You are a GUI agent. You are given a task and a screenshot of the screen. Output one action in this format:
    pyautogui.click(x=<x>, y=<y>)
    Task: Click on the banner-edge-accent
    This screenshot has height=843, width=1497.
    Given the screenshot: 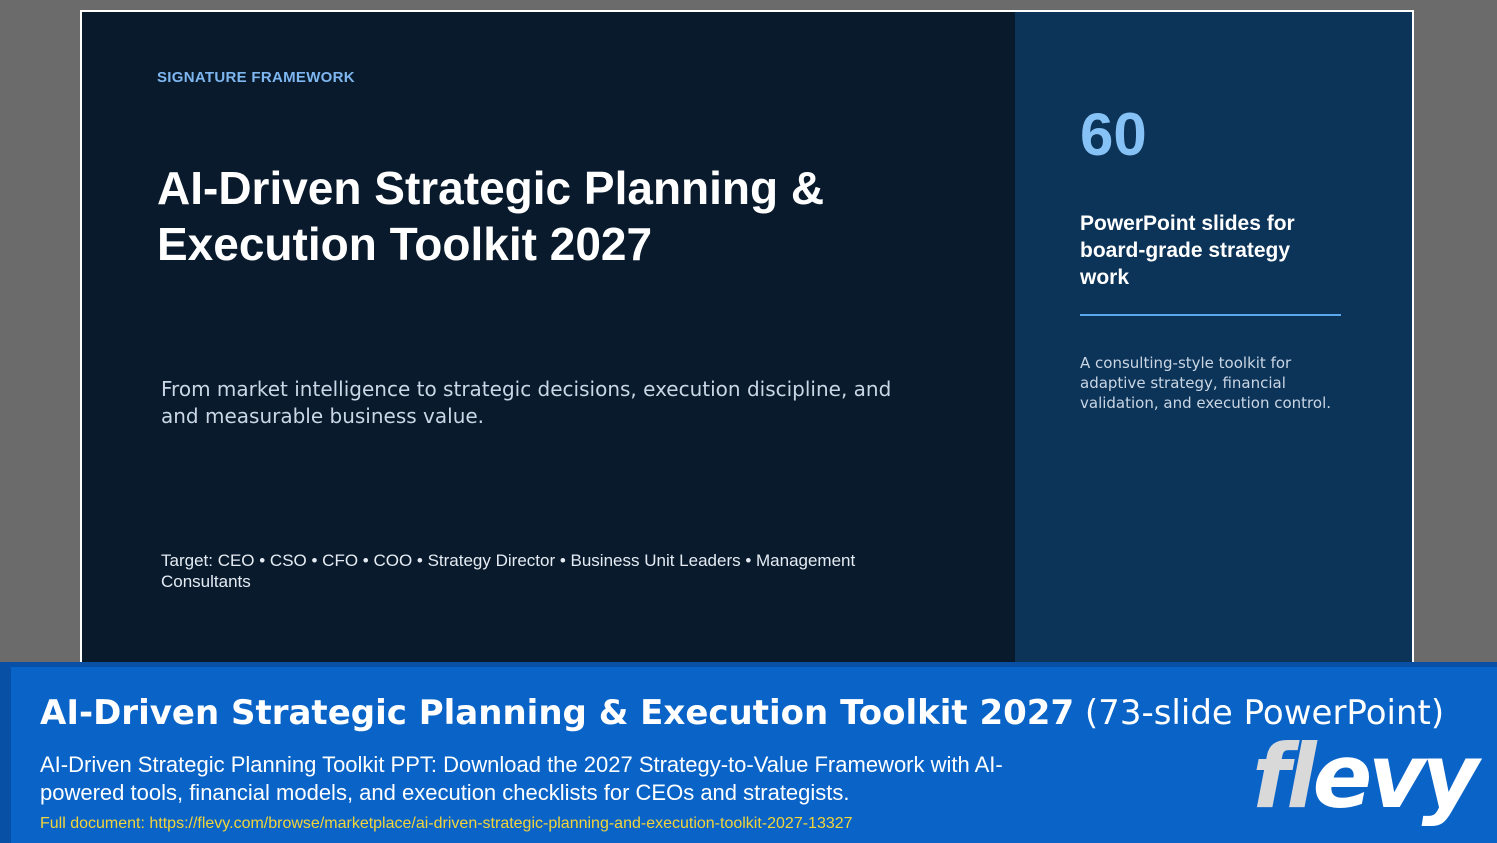 What is the action you would take?
    pyautogui.click(x=5, y=755)
    